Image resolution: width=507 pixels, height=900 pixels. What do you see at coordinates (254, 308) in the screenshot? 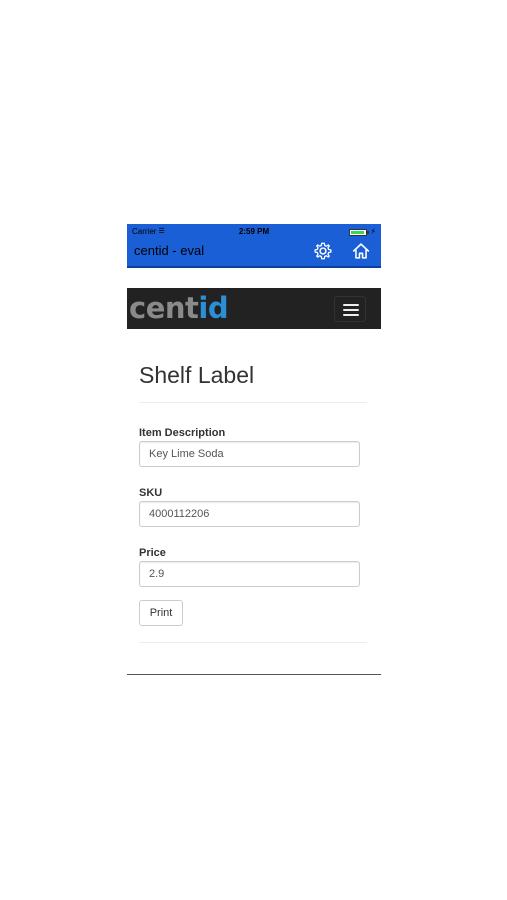
I see `brand-navbar: centid` at bounding box center [254, 308].